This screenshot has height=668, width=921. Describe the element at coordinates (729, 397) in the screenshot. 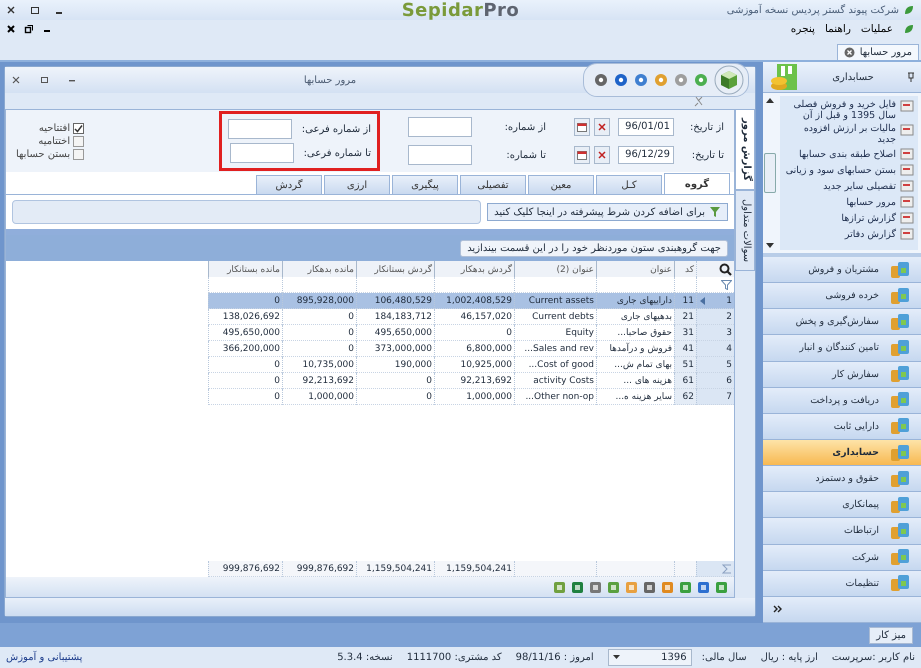

I see `row-number: 7` at that location.